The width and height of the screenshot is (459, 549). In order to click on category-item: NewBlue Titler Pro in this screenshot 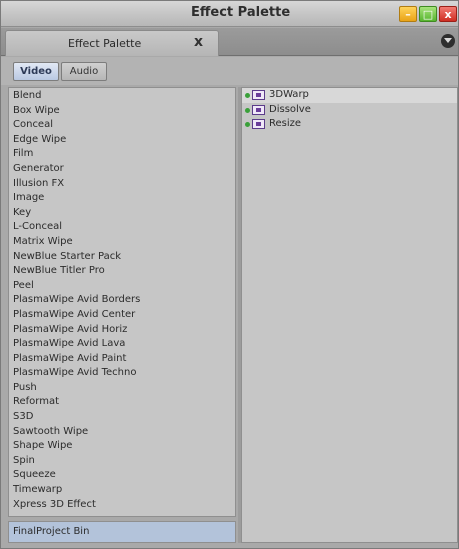, I will do `click(122, 271)`.